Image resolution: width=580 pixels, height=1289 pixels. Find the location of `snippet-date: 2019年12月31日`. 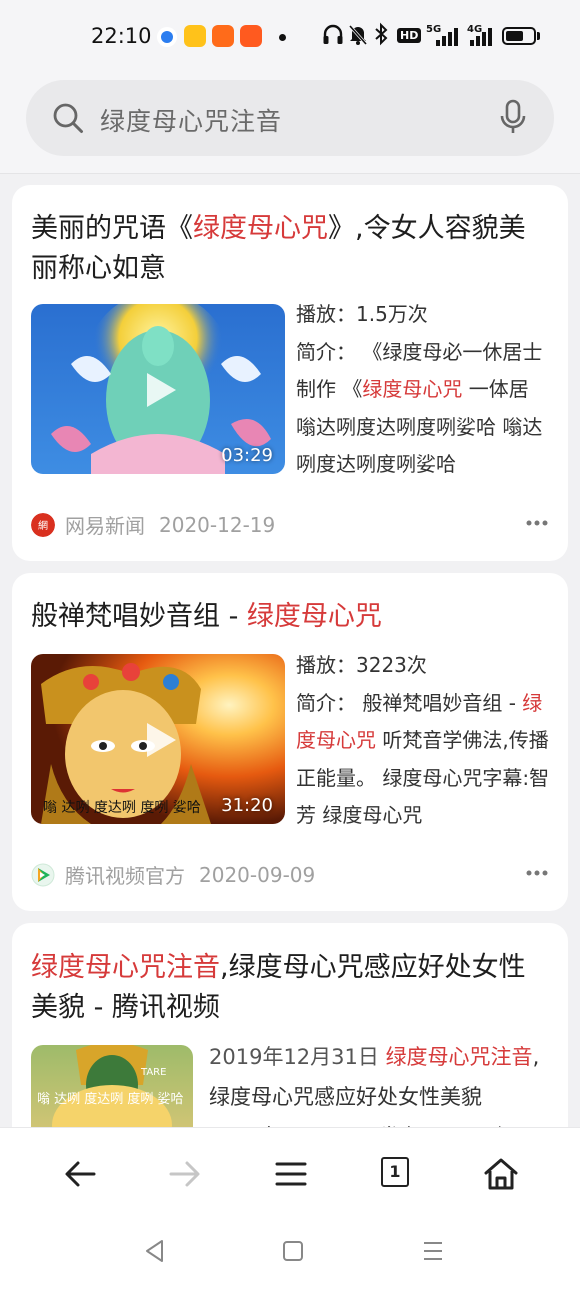

snippet-date: 2019年12月31日 is located at coordinates (297, 1057).